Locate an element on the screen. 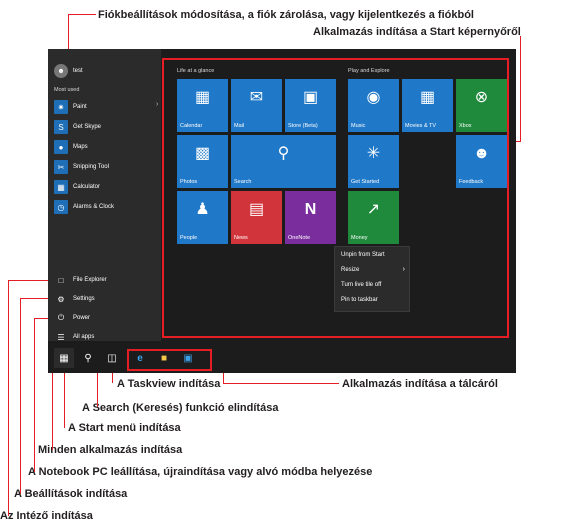 Image resolution: width=572 pixels, height=526 pixels. app-label: Calculator is located at coordinates (87, 187).